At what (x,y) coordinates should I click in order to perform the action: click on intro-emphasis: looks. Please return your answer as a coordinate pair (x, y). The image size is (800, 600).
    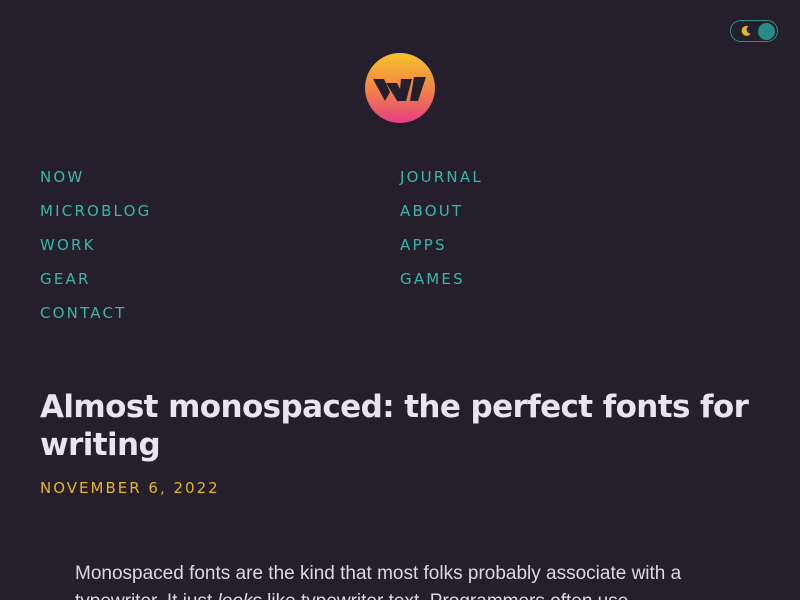
    Looking at the image, I should click on (240, 595).